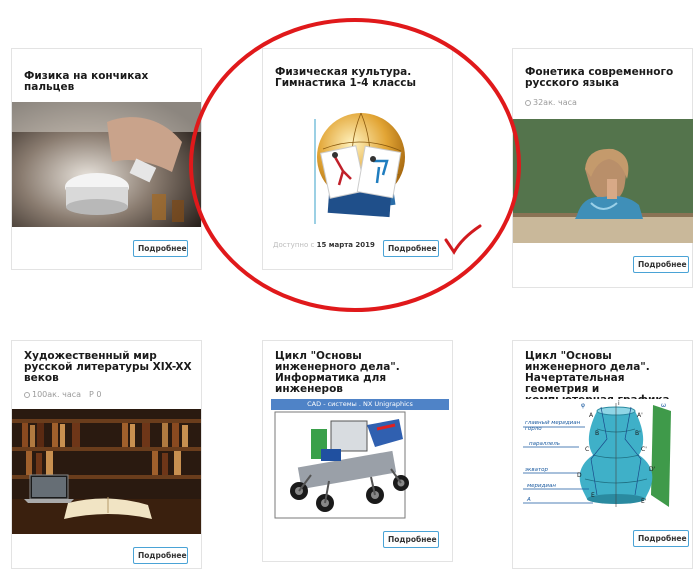  I want to click on points-value: Р 0, so click(95, 394).